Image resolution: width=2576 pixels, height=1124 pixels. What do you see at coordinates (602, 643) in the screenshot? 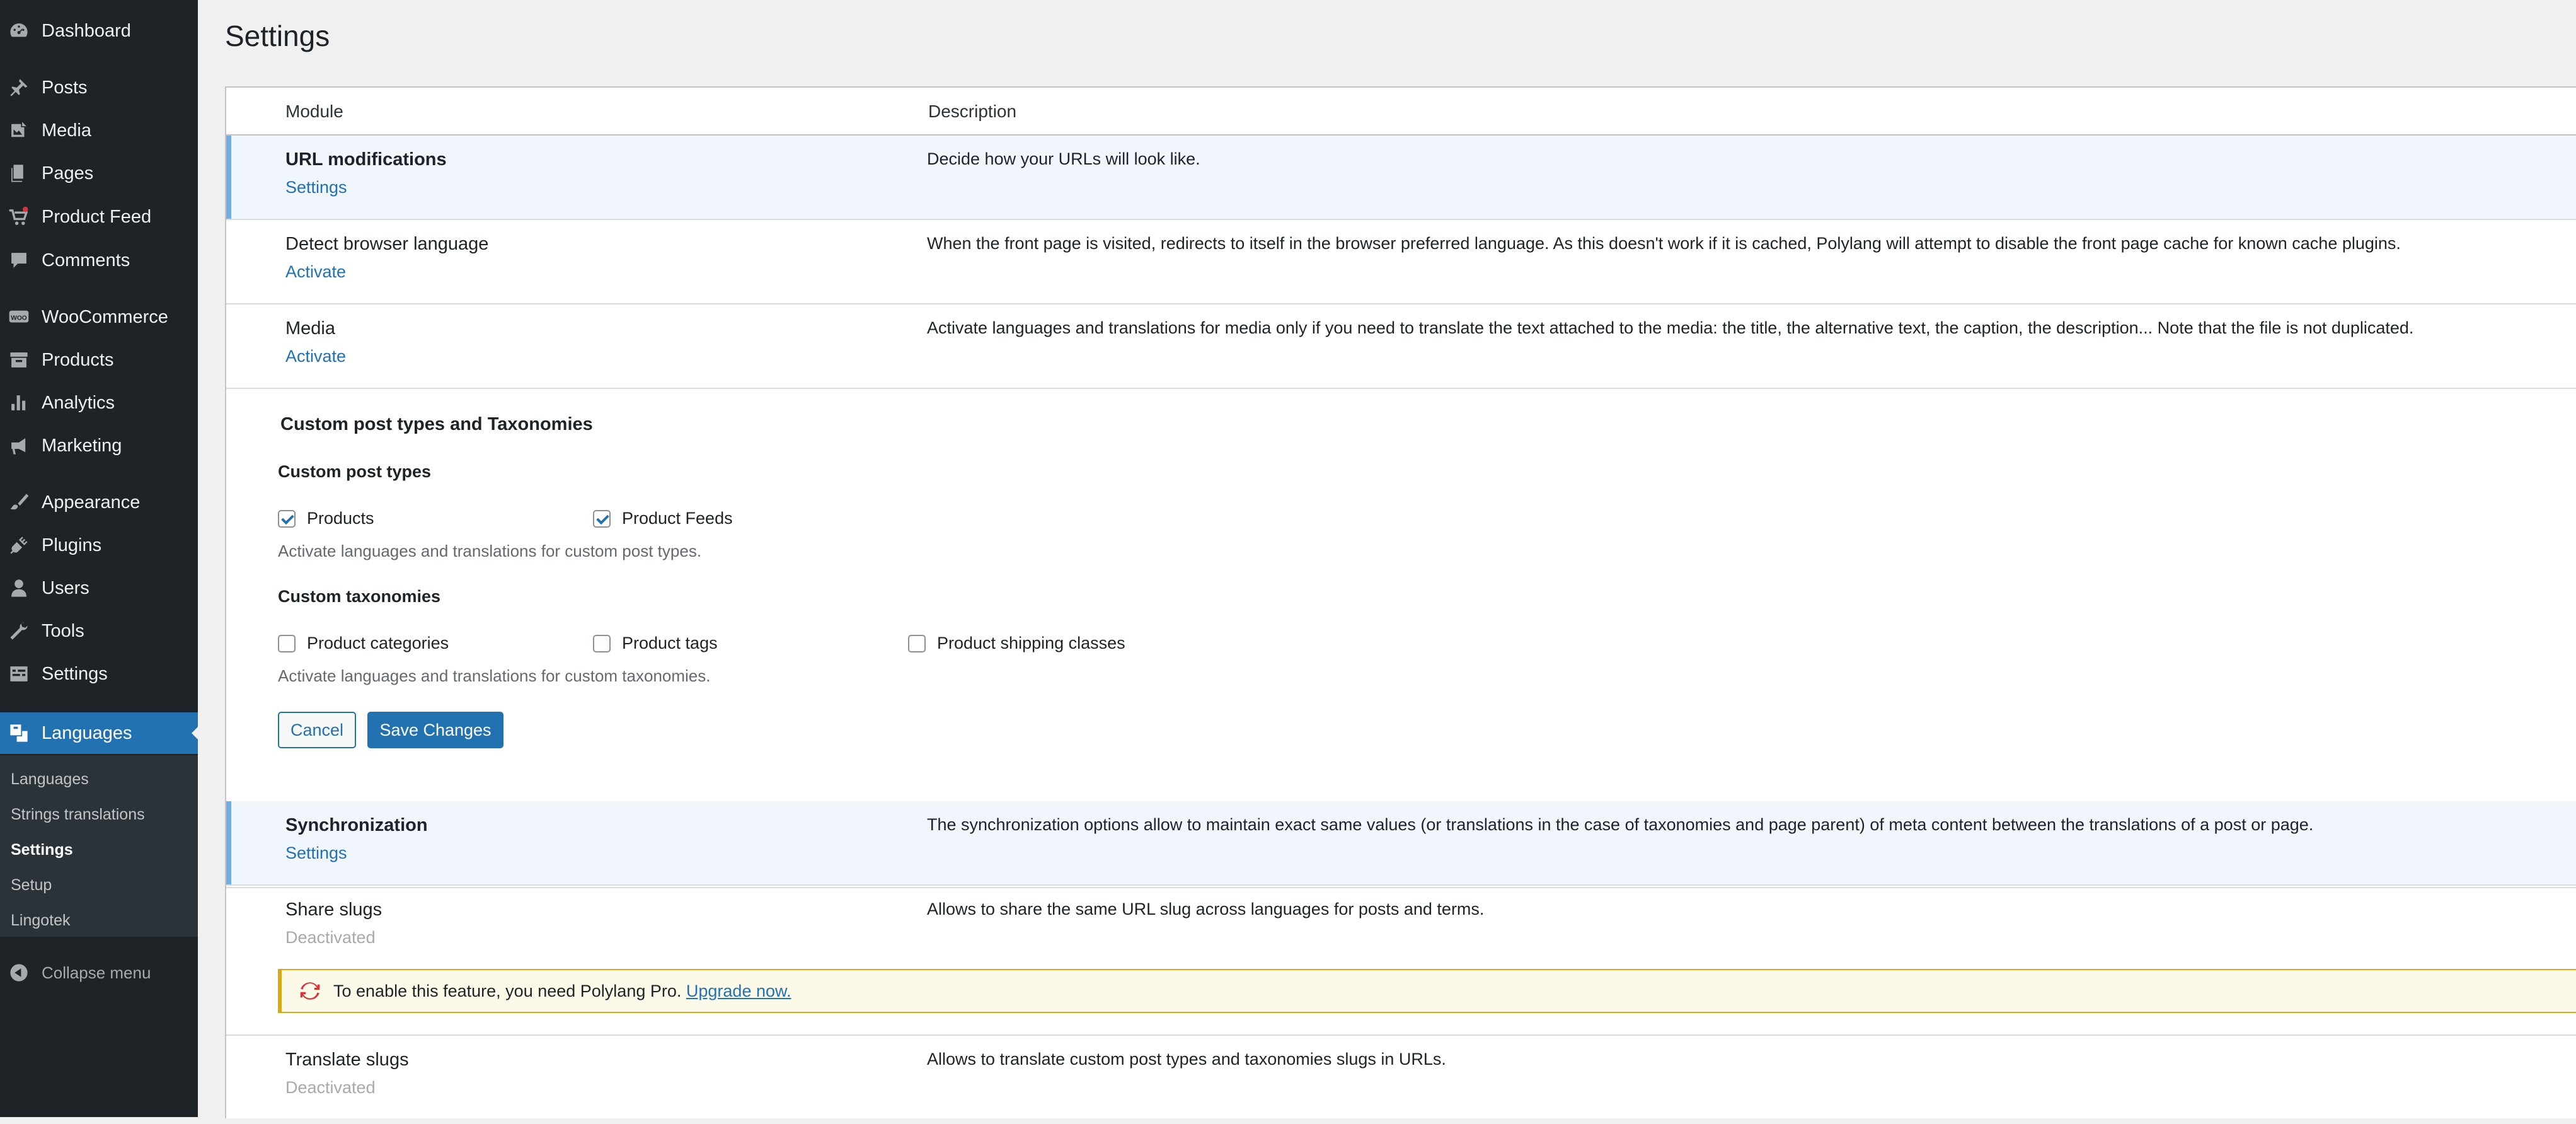
I see `checkbox-product-tags-box` at bounding box center [602, 643].